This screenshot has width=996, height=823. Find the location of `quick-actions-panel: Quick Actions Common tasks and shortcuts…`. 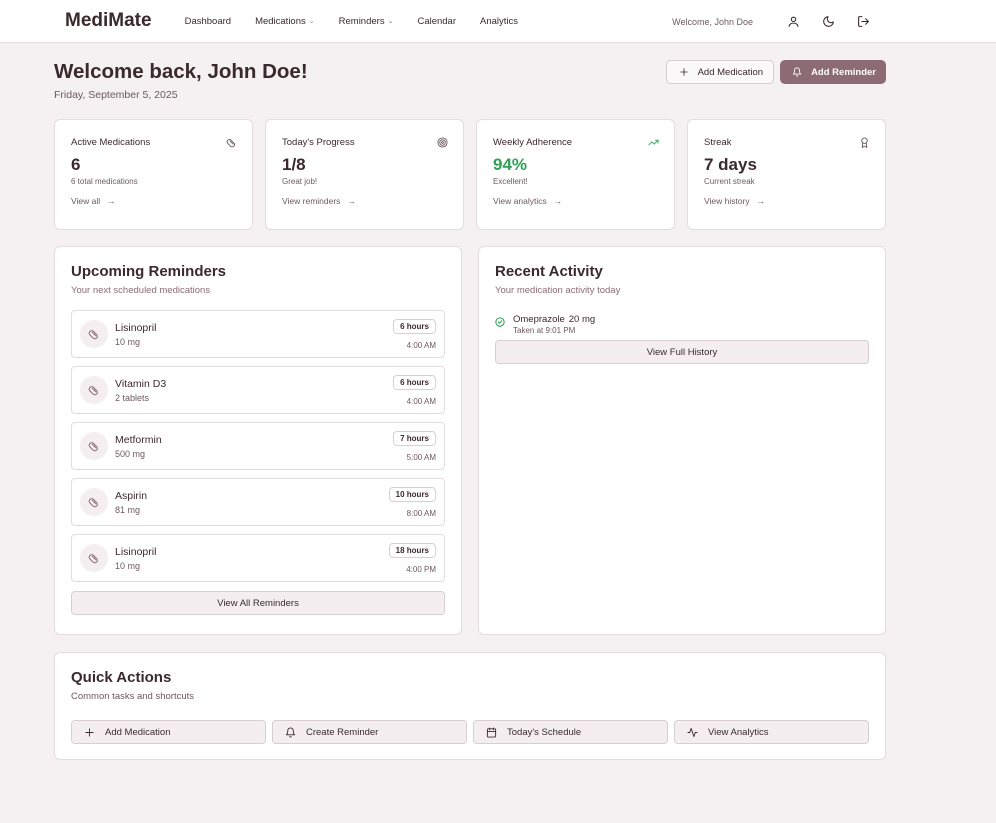

quick-actions-panel: Quick Actions Common tasks and shortcuts… is located at coordinates (470, 706).